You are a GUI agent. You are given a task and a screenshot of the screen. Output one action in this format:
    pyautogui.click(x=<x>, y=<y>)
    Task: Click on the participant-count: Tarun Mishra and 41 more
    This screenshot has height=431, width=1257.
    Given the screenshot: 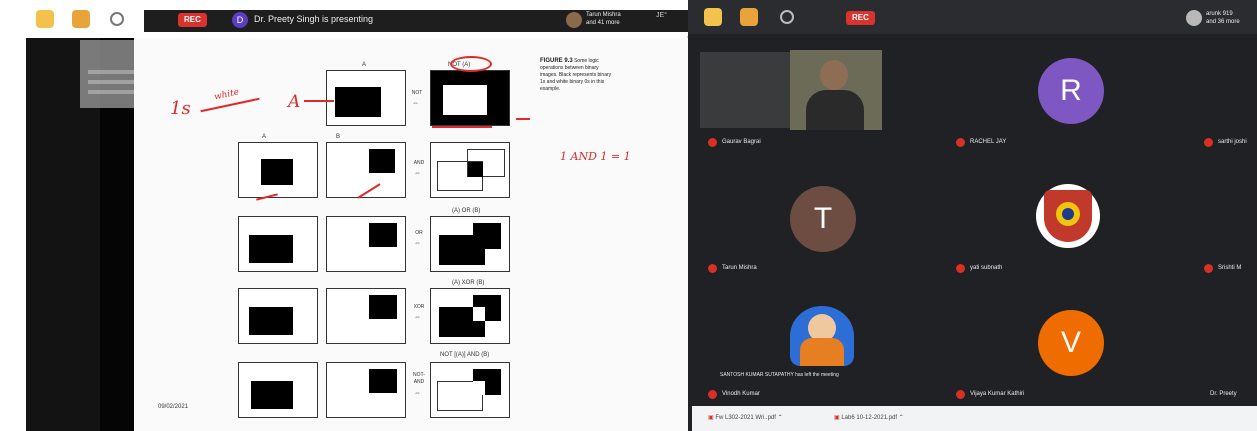 What is the action you would take?
    pyautogui.click(x=610, y=19)
    